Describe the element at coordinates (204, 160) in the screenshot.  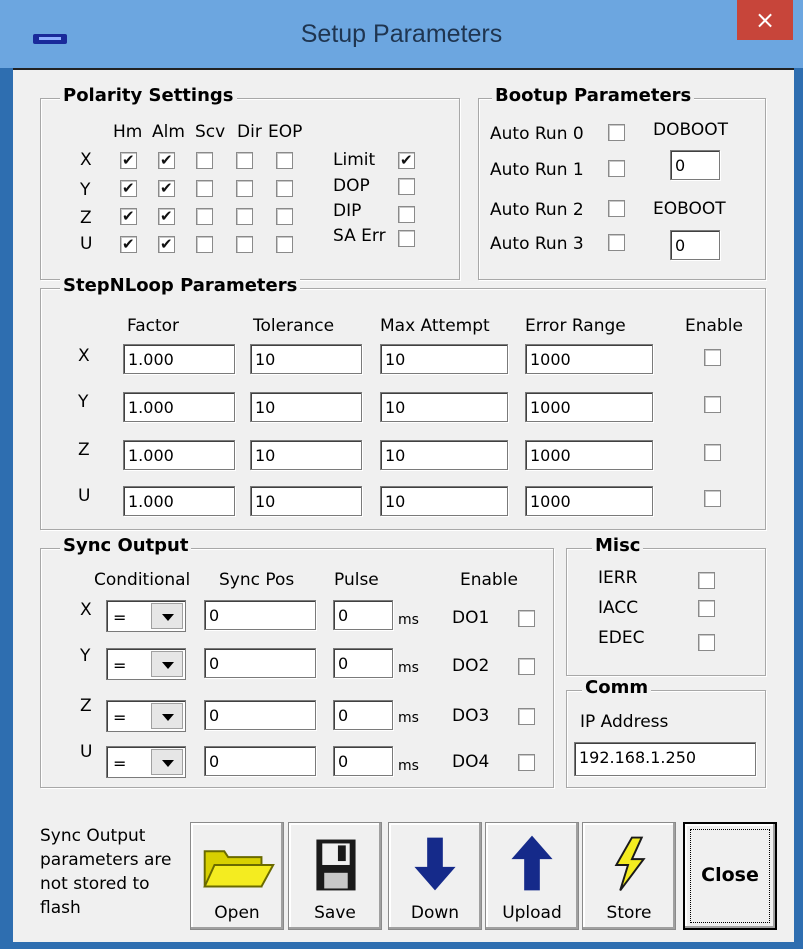
I see `polarity-x-scv-checkbox` at that location.